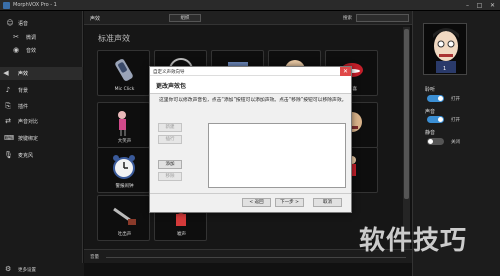 The width and height of the screenshot is (500, 276). I want to click on volume-slider, so click(256, 257).